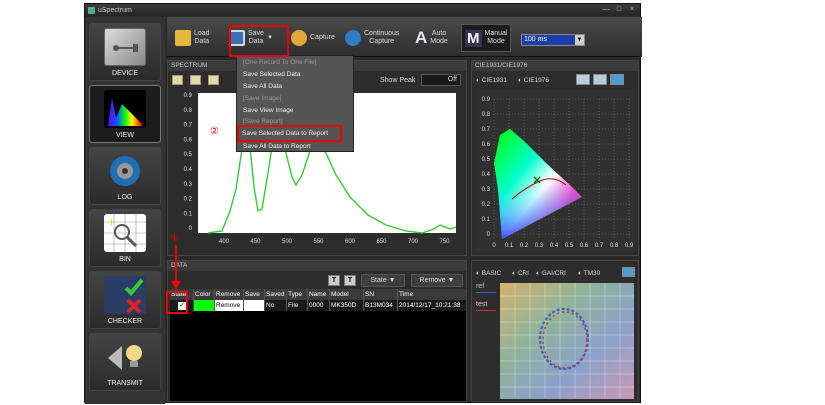  I want to click on spectrum-y-tick: 0.9, so click(188, 96).